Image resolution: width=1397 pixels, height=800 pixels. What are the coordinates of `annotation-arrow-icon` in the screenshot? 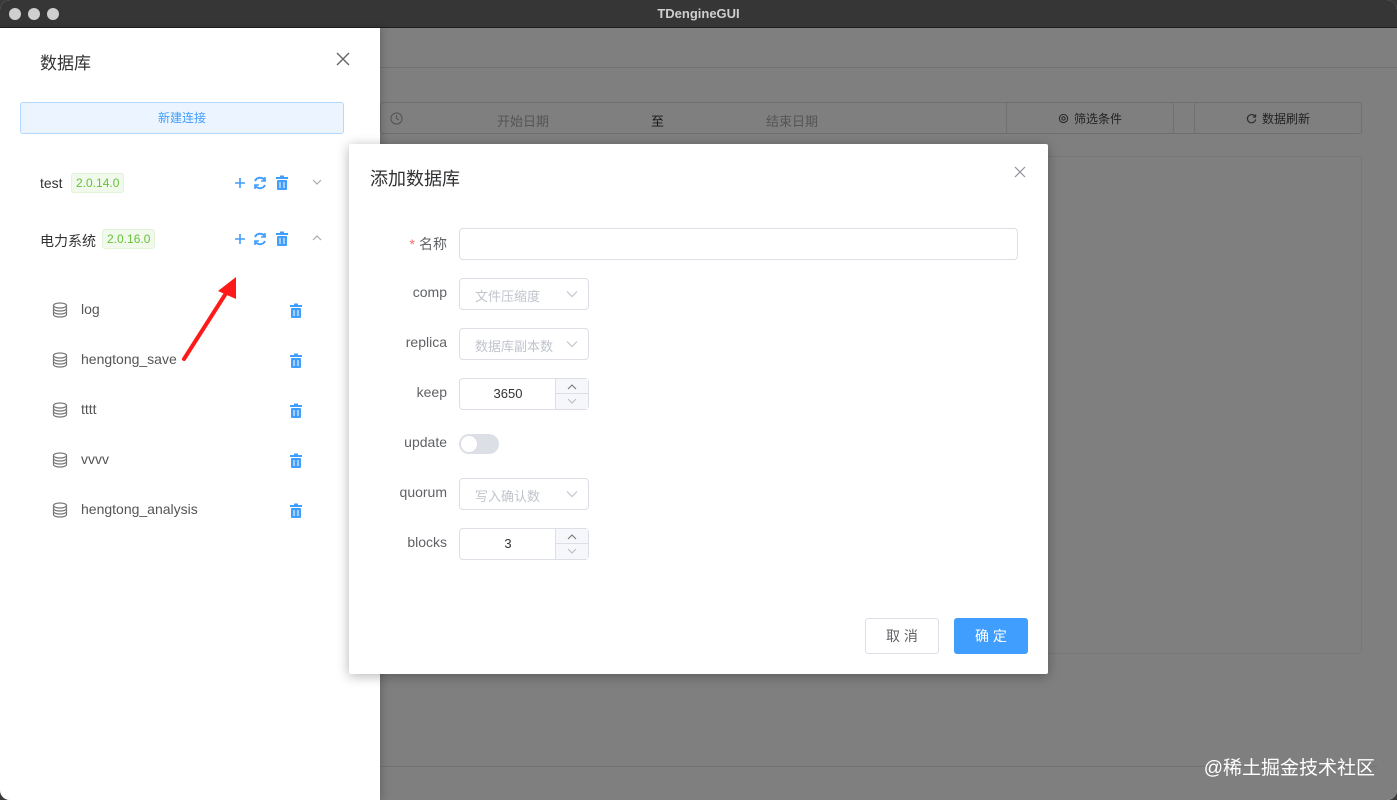 It's located at (209, 319).